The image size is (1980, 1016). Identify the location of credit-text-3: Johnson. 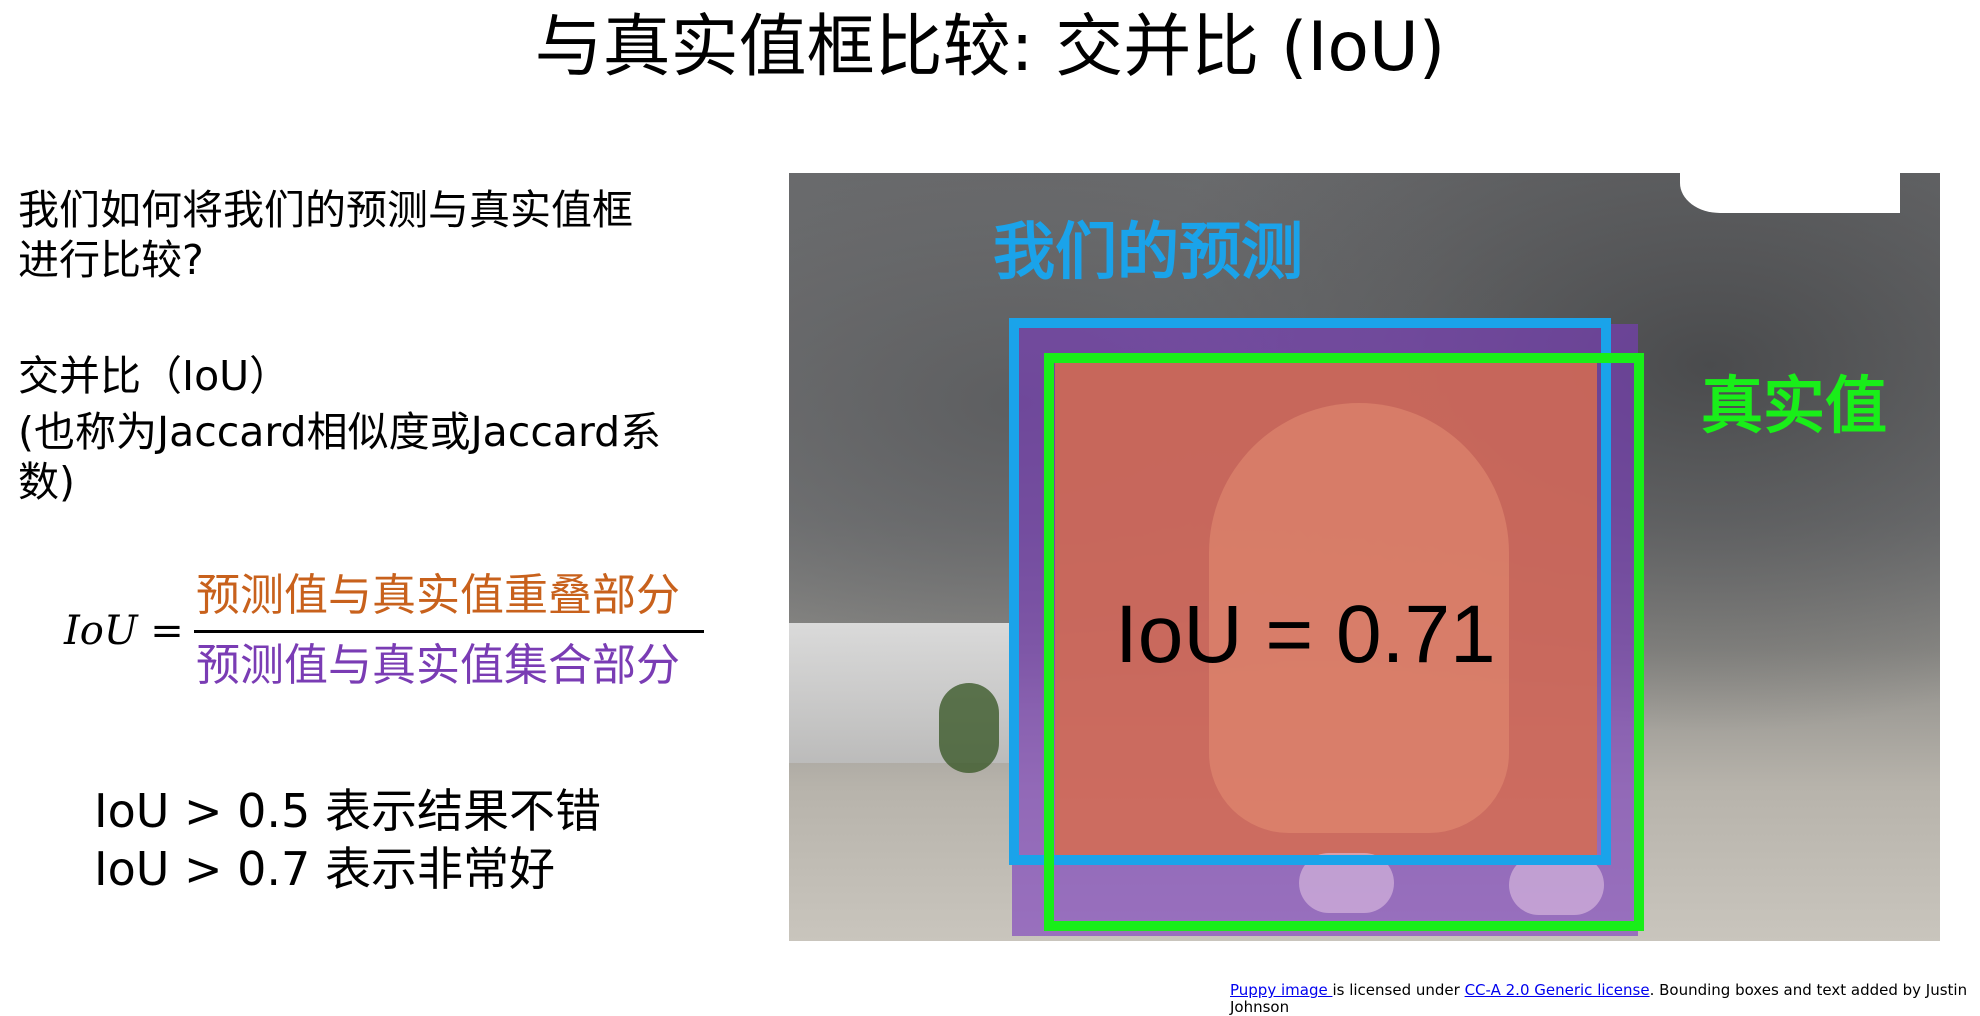
(1260, 1007).